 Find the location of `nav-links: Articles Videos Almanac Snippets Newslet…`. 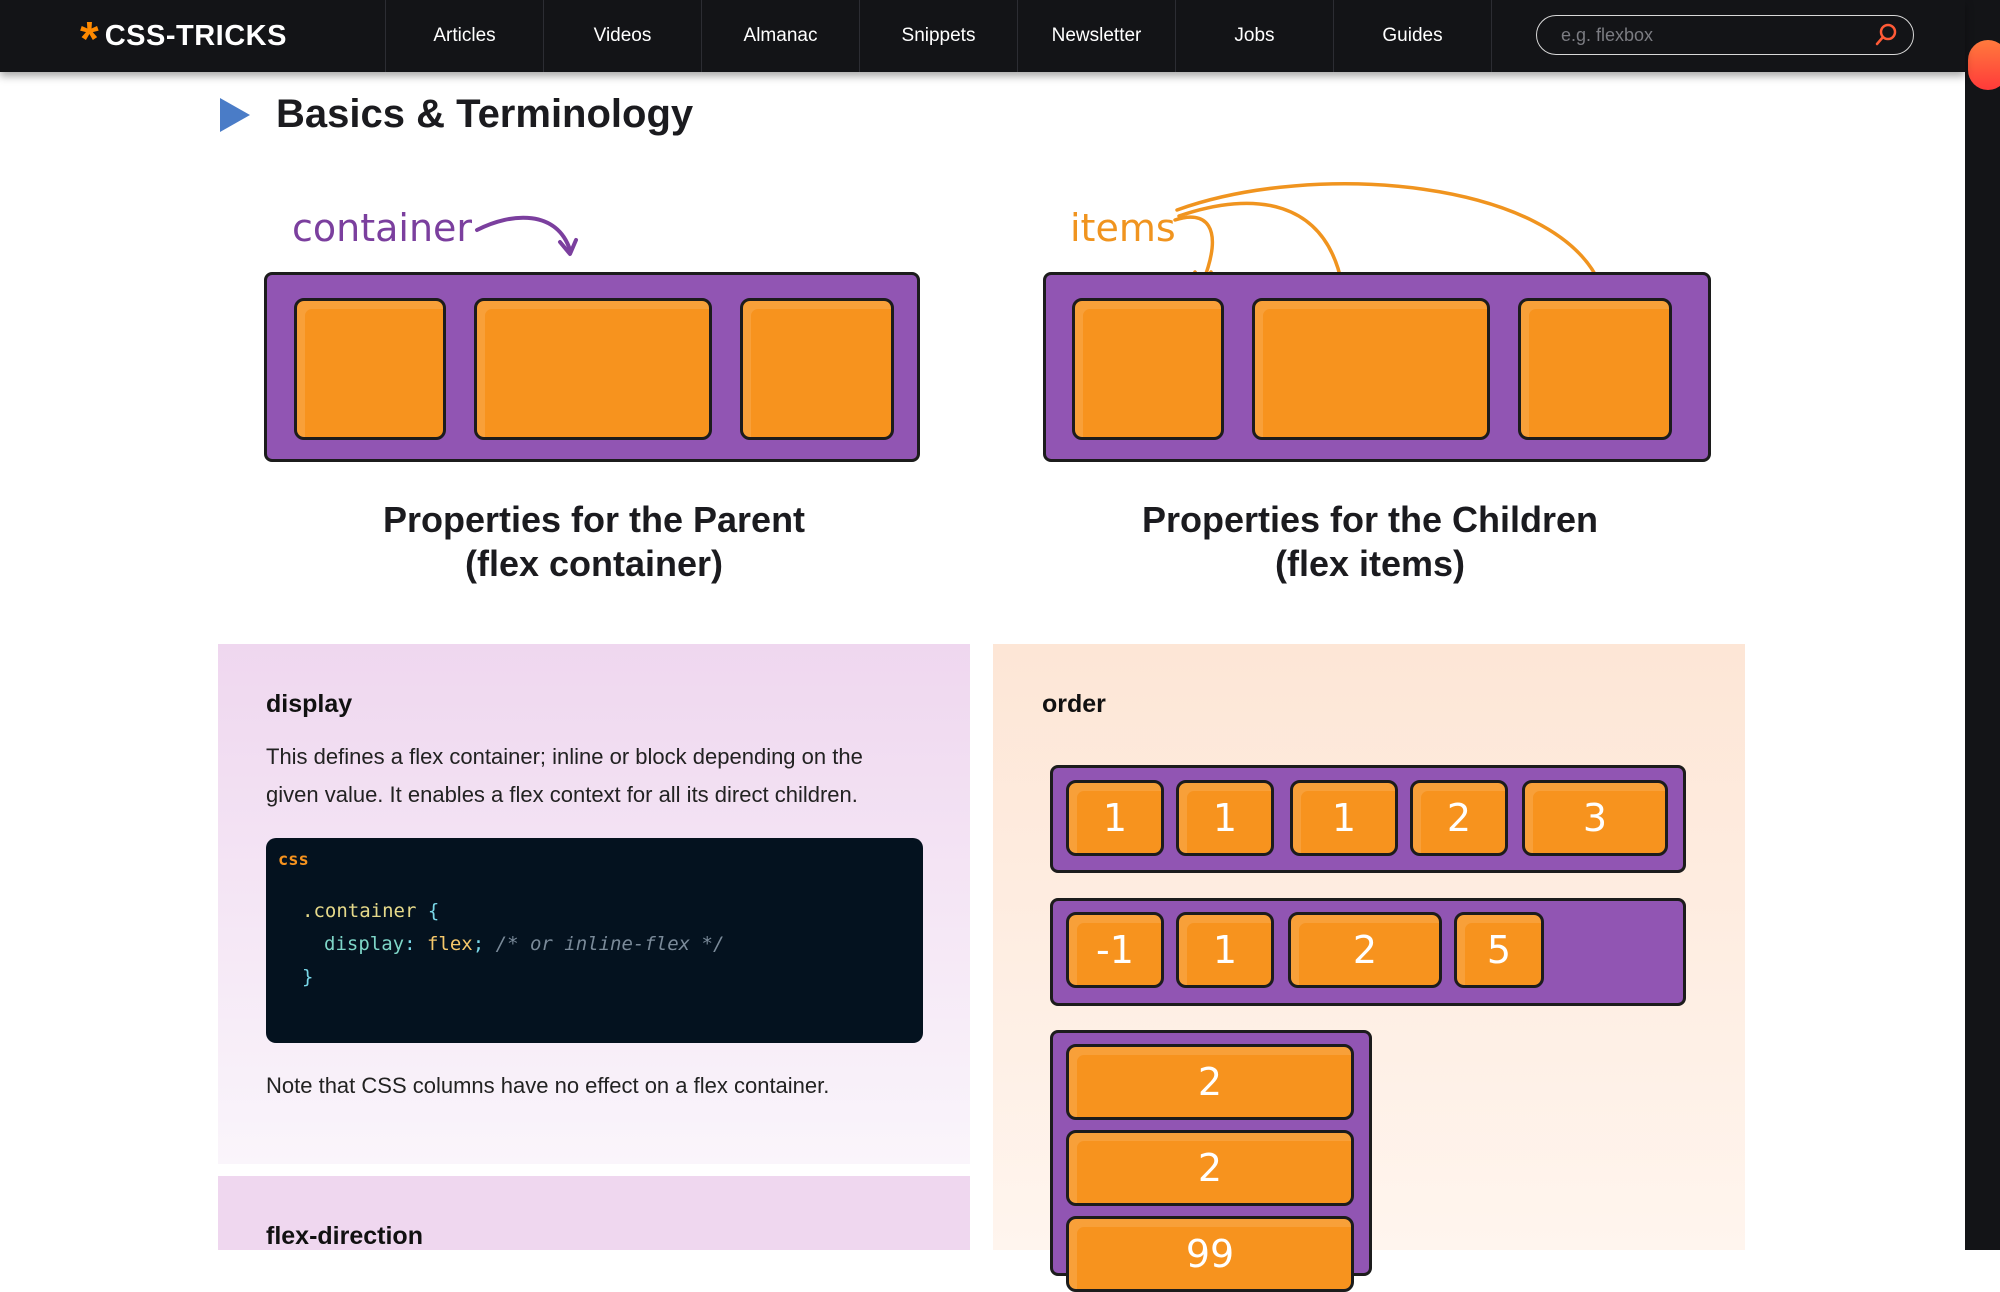

nav-links: Articles Videos Almanac Snippets Newslet… is located at coordinates (938, 36).